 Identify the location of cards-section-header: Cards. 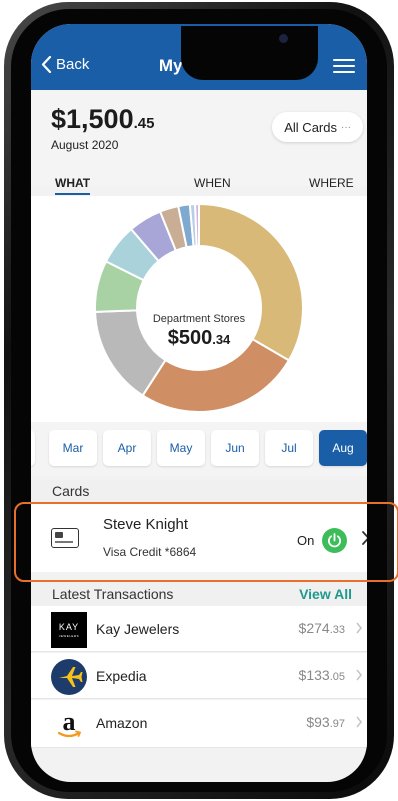
(199, 491).